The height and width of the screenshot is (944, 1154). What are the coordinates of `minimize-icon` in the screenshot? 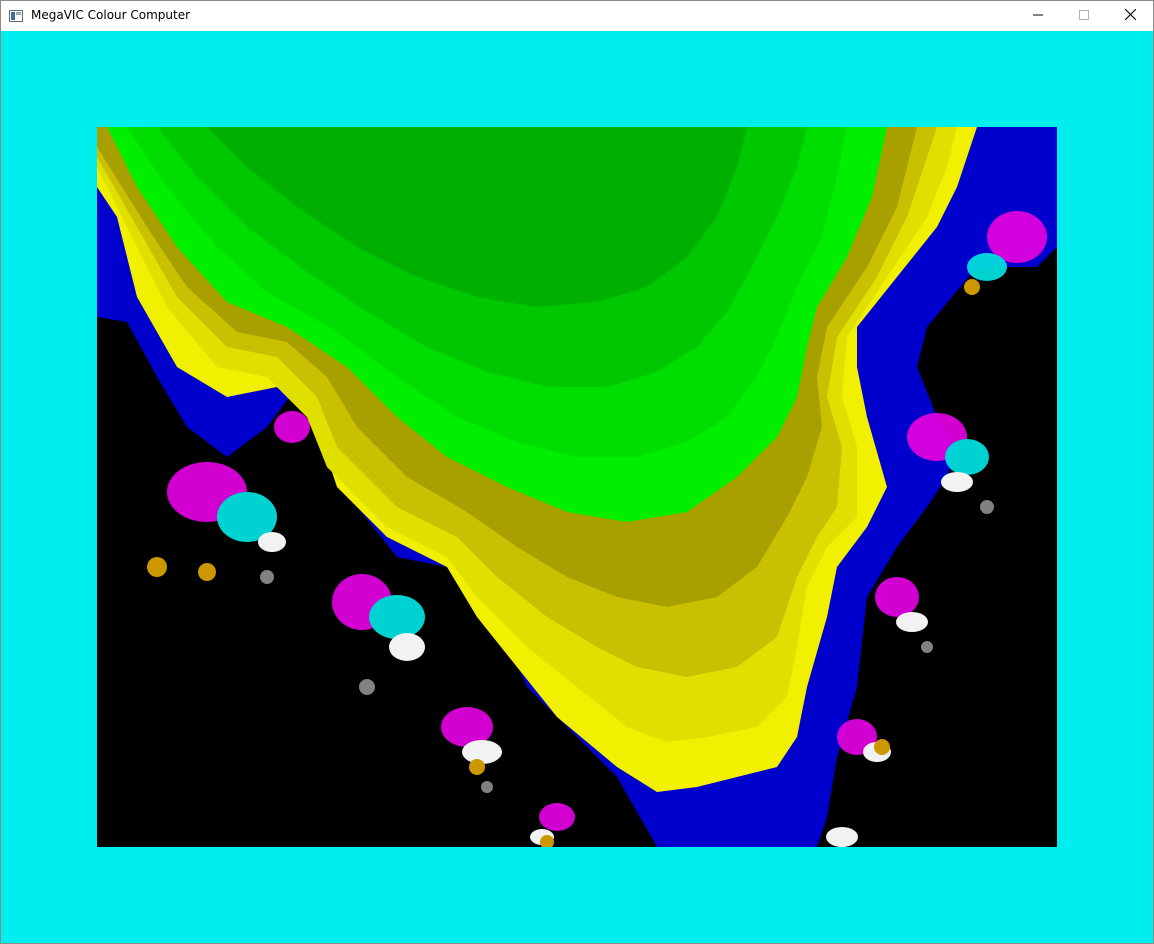 It's located at (1038, 16).